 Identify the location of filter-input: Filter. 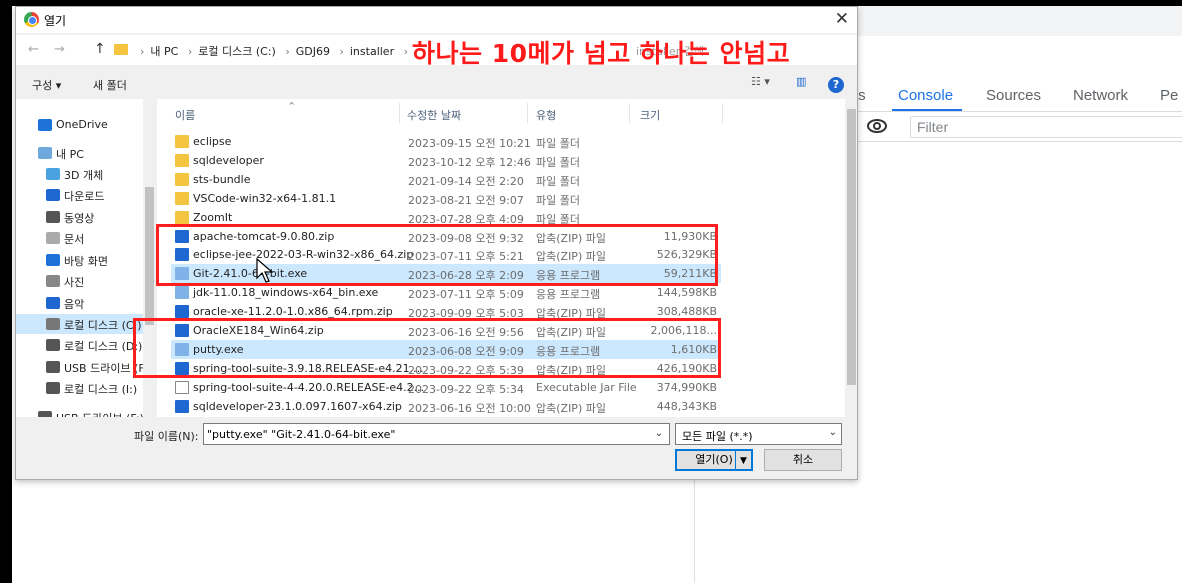
(1046, 127).